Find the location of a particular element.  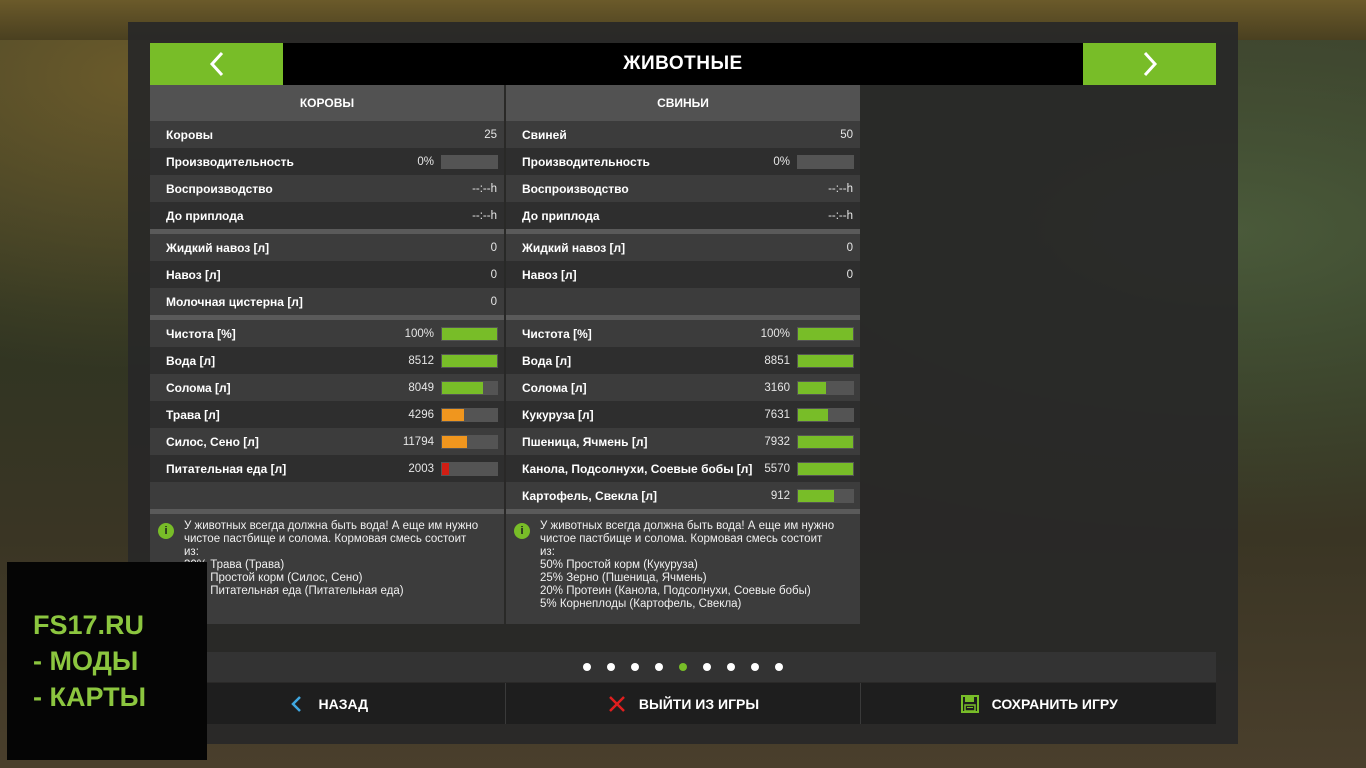

product-row: Жидкий навоз [л] 0 is located at coordinates (683, 247).